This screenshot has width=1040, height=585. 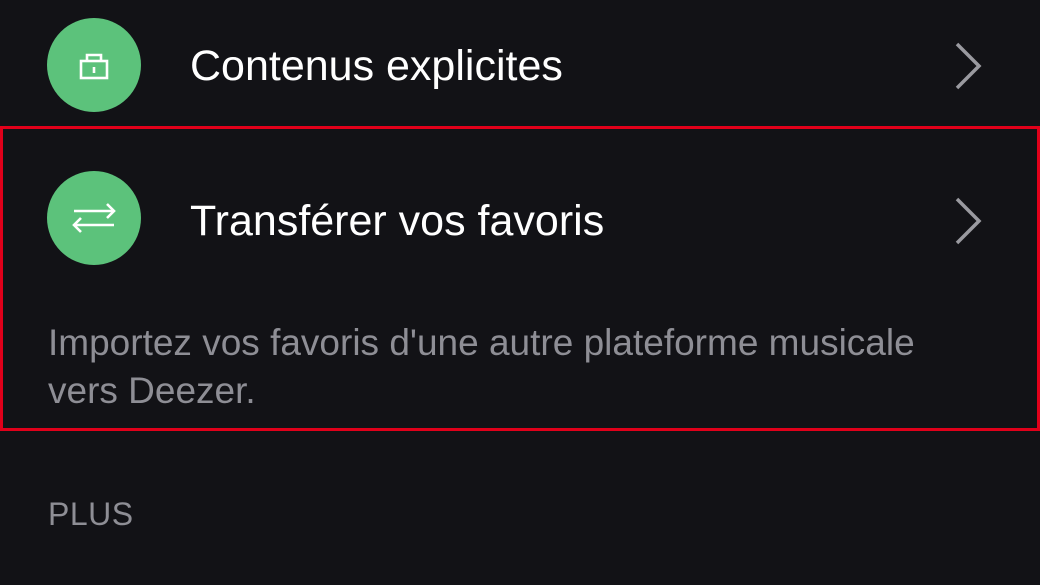 I want to click on lock-icon, so click(x=94, y=65).